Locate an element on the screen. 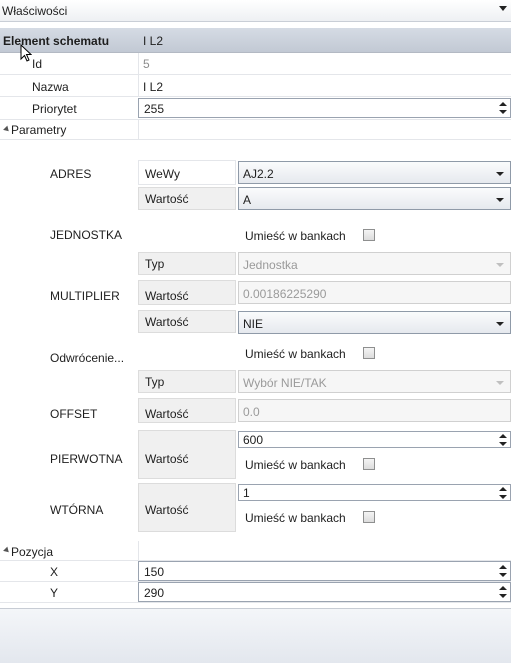 This screenshot has height=663, width=511. pierwotna-bank-checkbox is located at coordinates (369, 464).